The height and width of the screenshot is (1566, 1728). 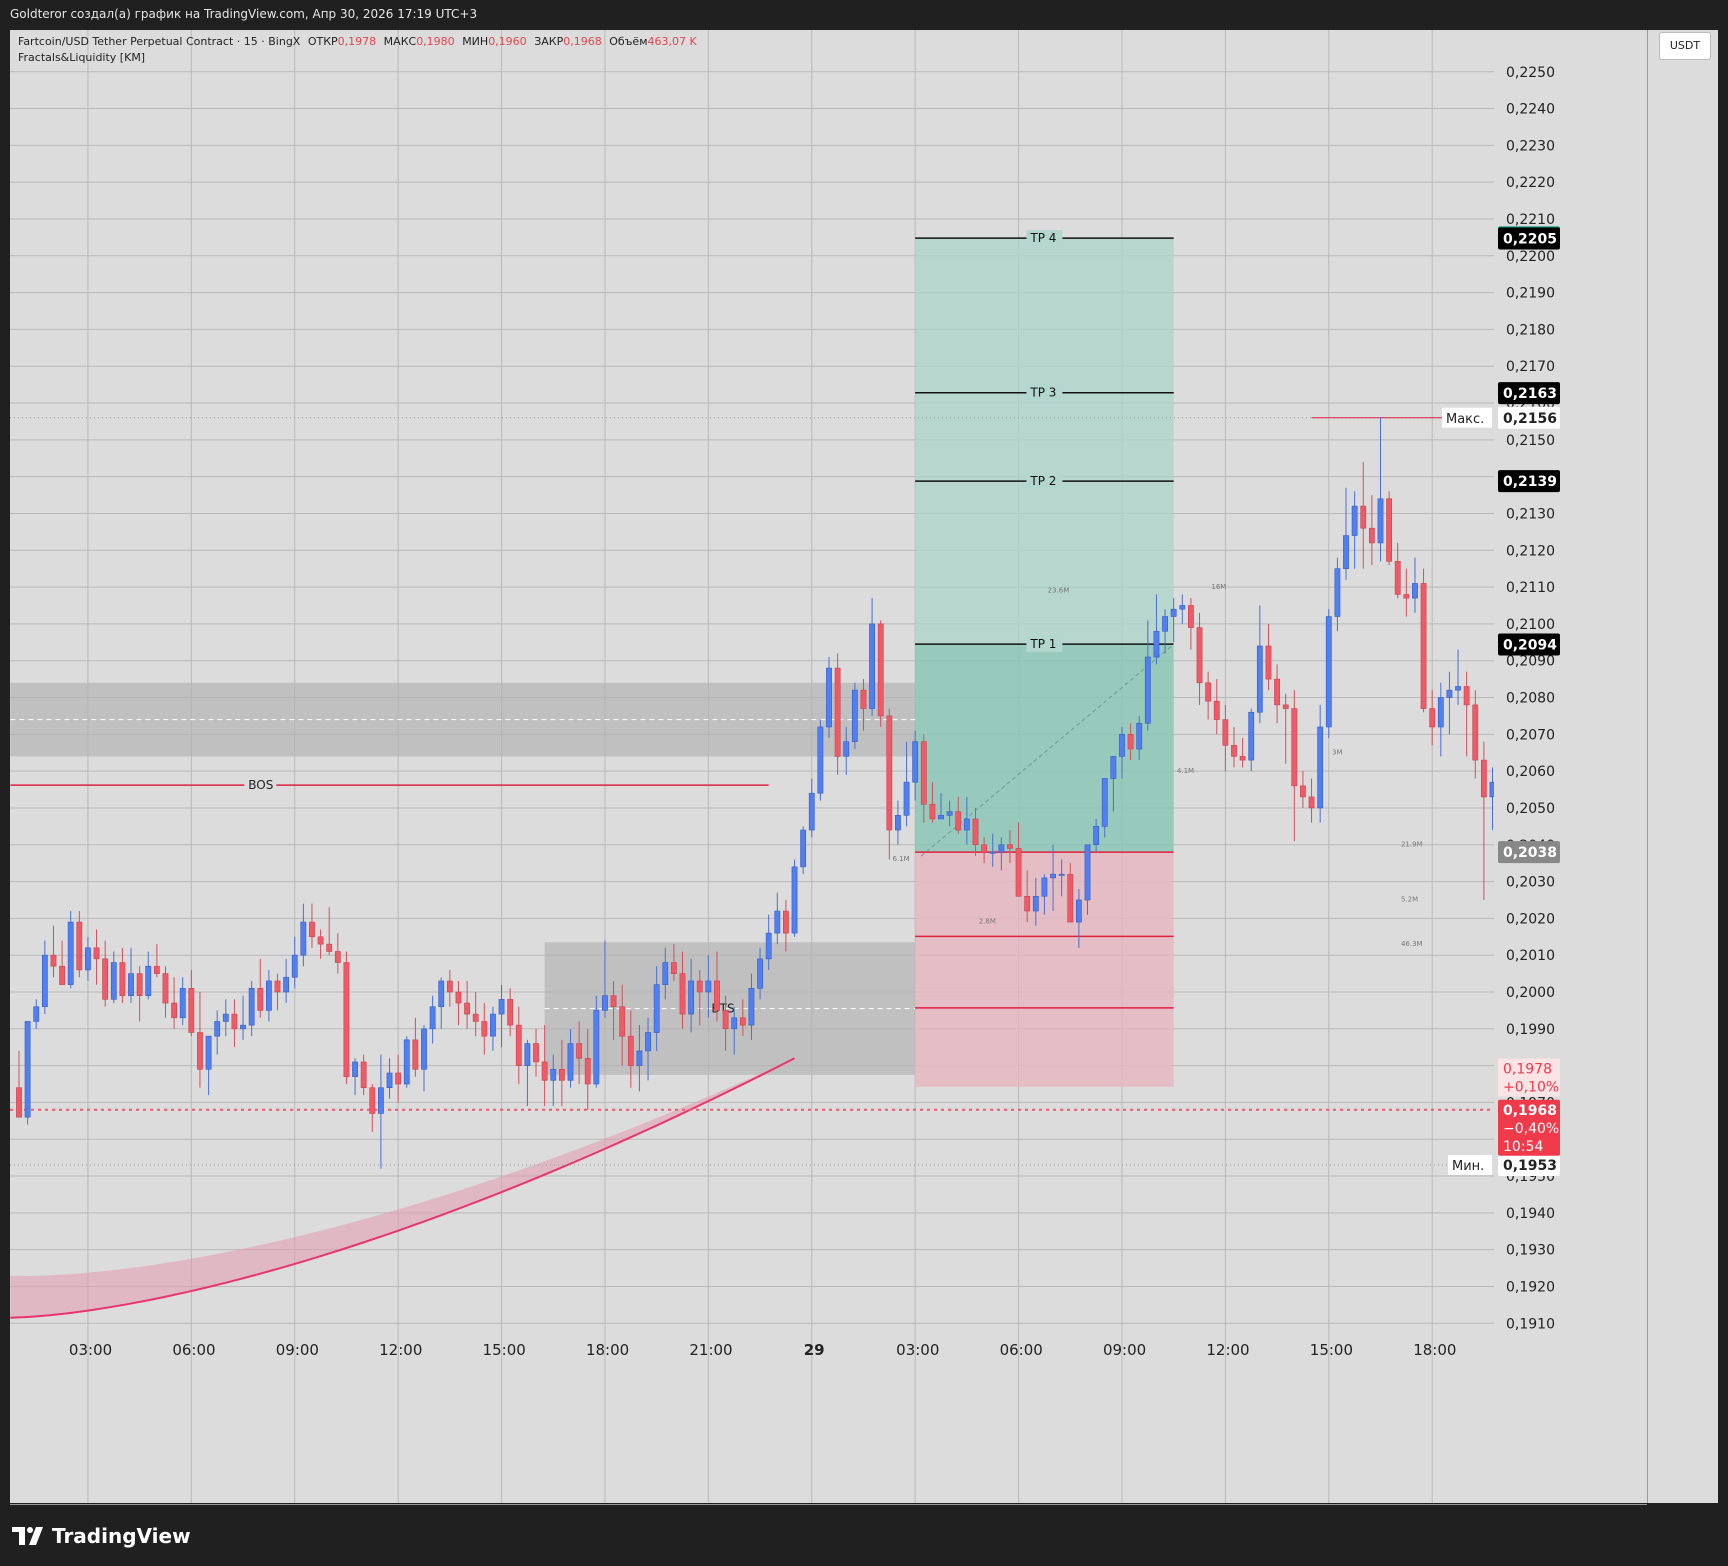 I want to click on tradingview-logo-icon, so click(x=27, y=1536).